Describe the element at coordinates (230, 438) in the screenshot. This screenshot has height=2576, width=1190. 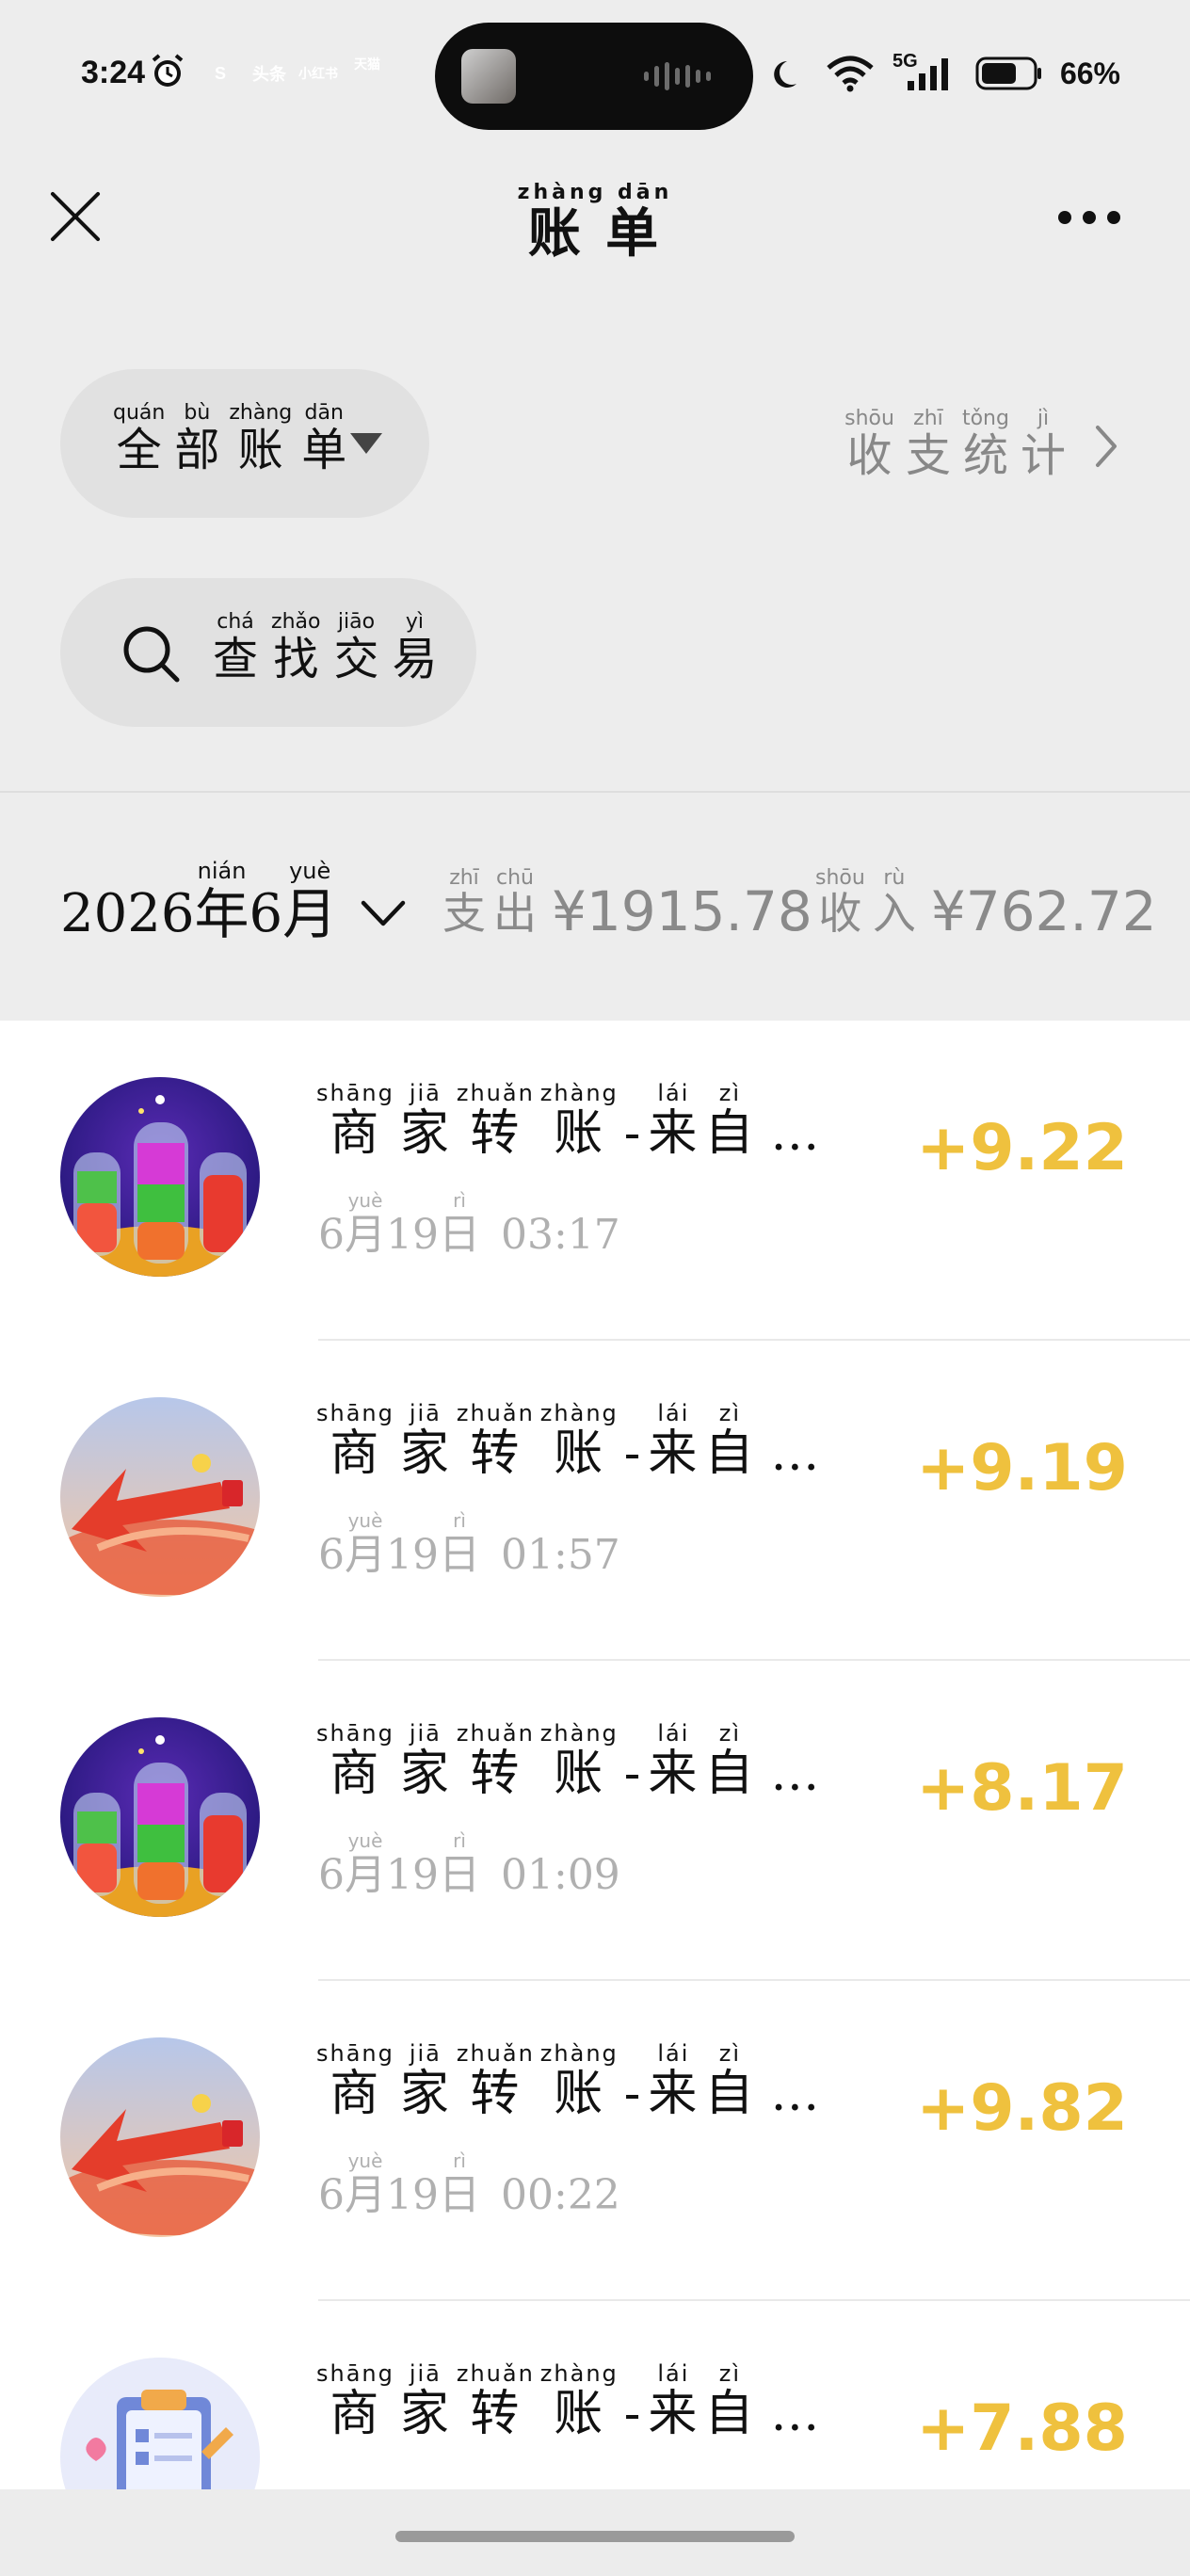
I see `bill-filter-label: 全quán部bù账zhàng单dān` at that location.